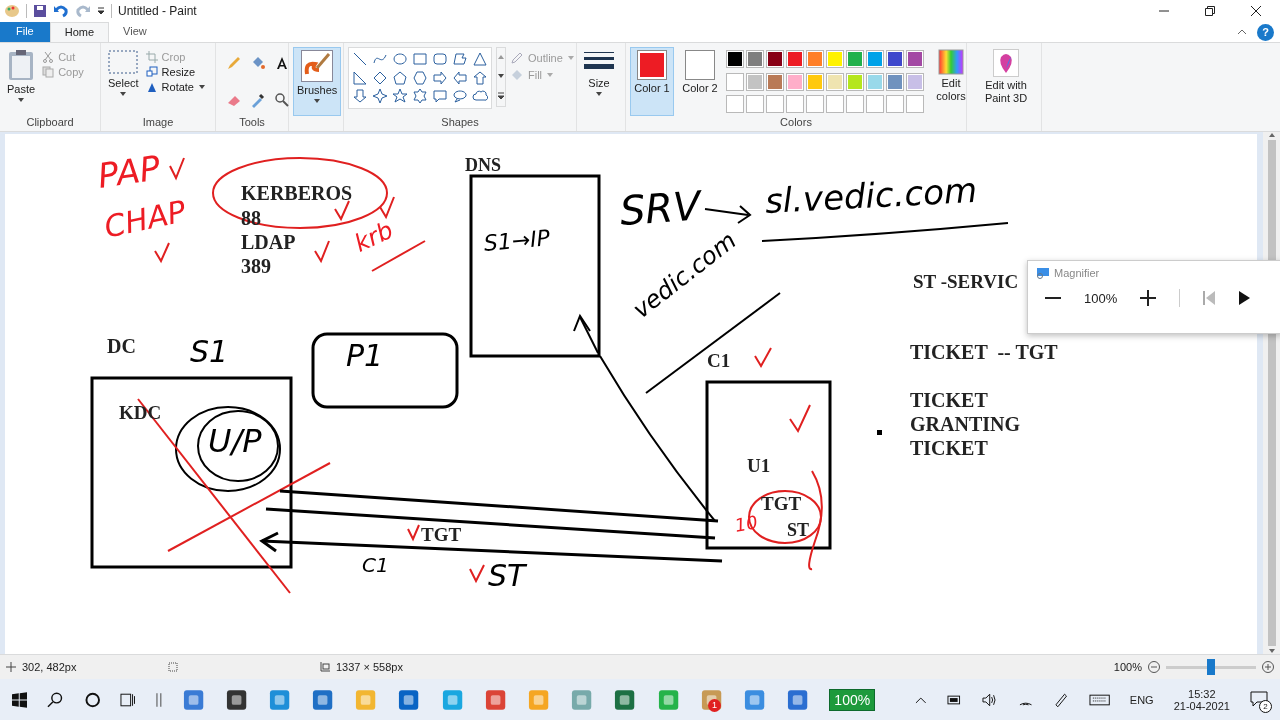  I want to click on polygon-icon, so click(460, 59).